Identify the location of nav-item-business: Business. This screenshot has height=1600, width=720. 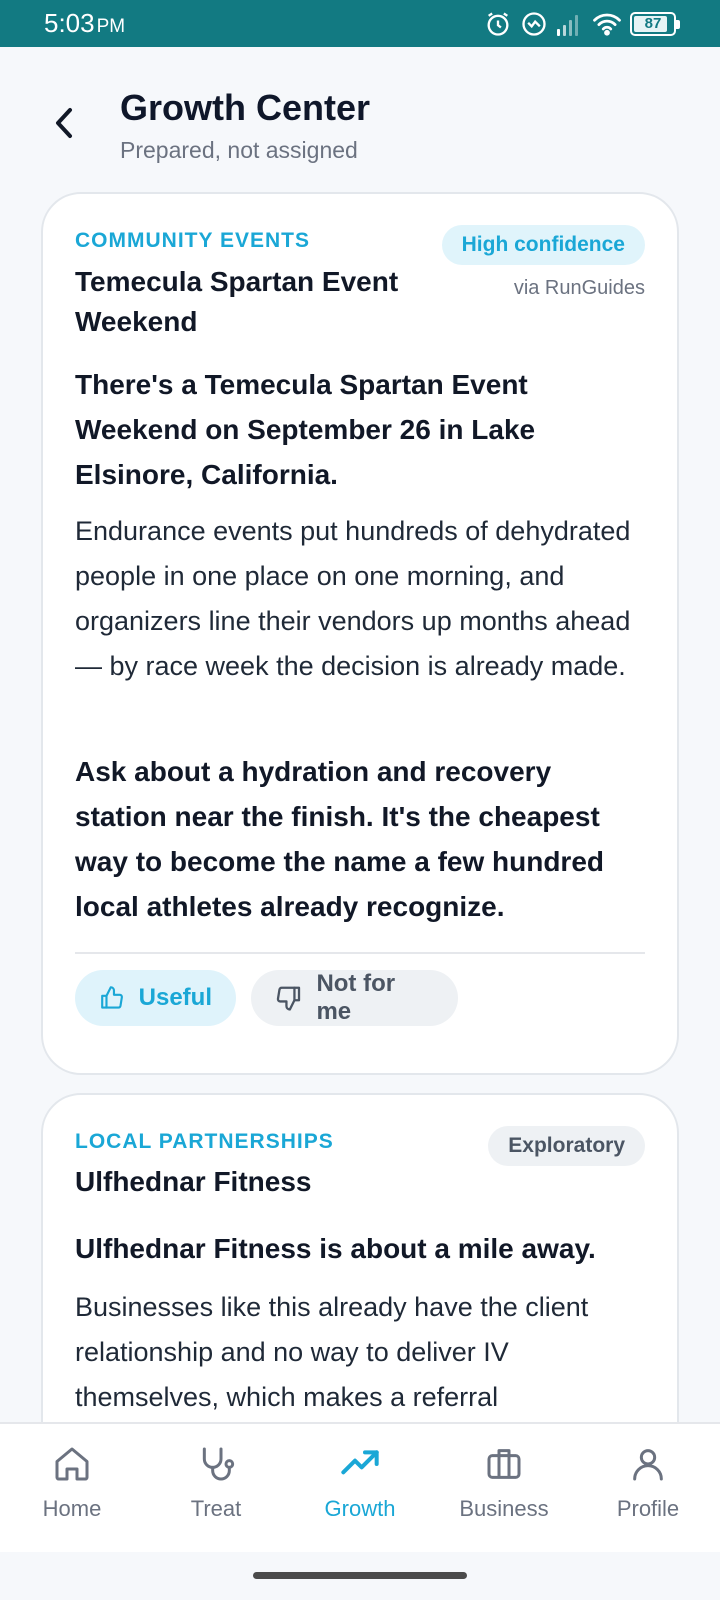
(504, 1489).